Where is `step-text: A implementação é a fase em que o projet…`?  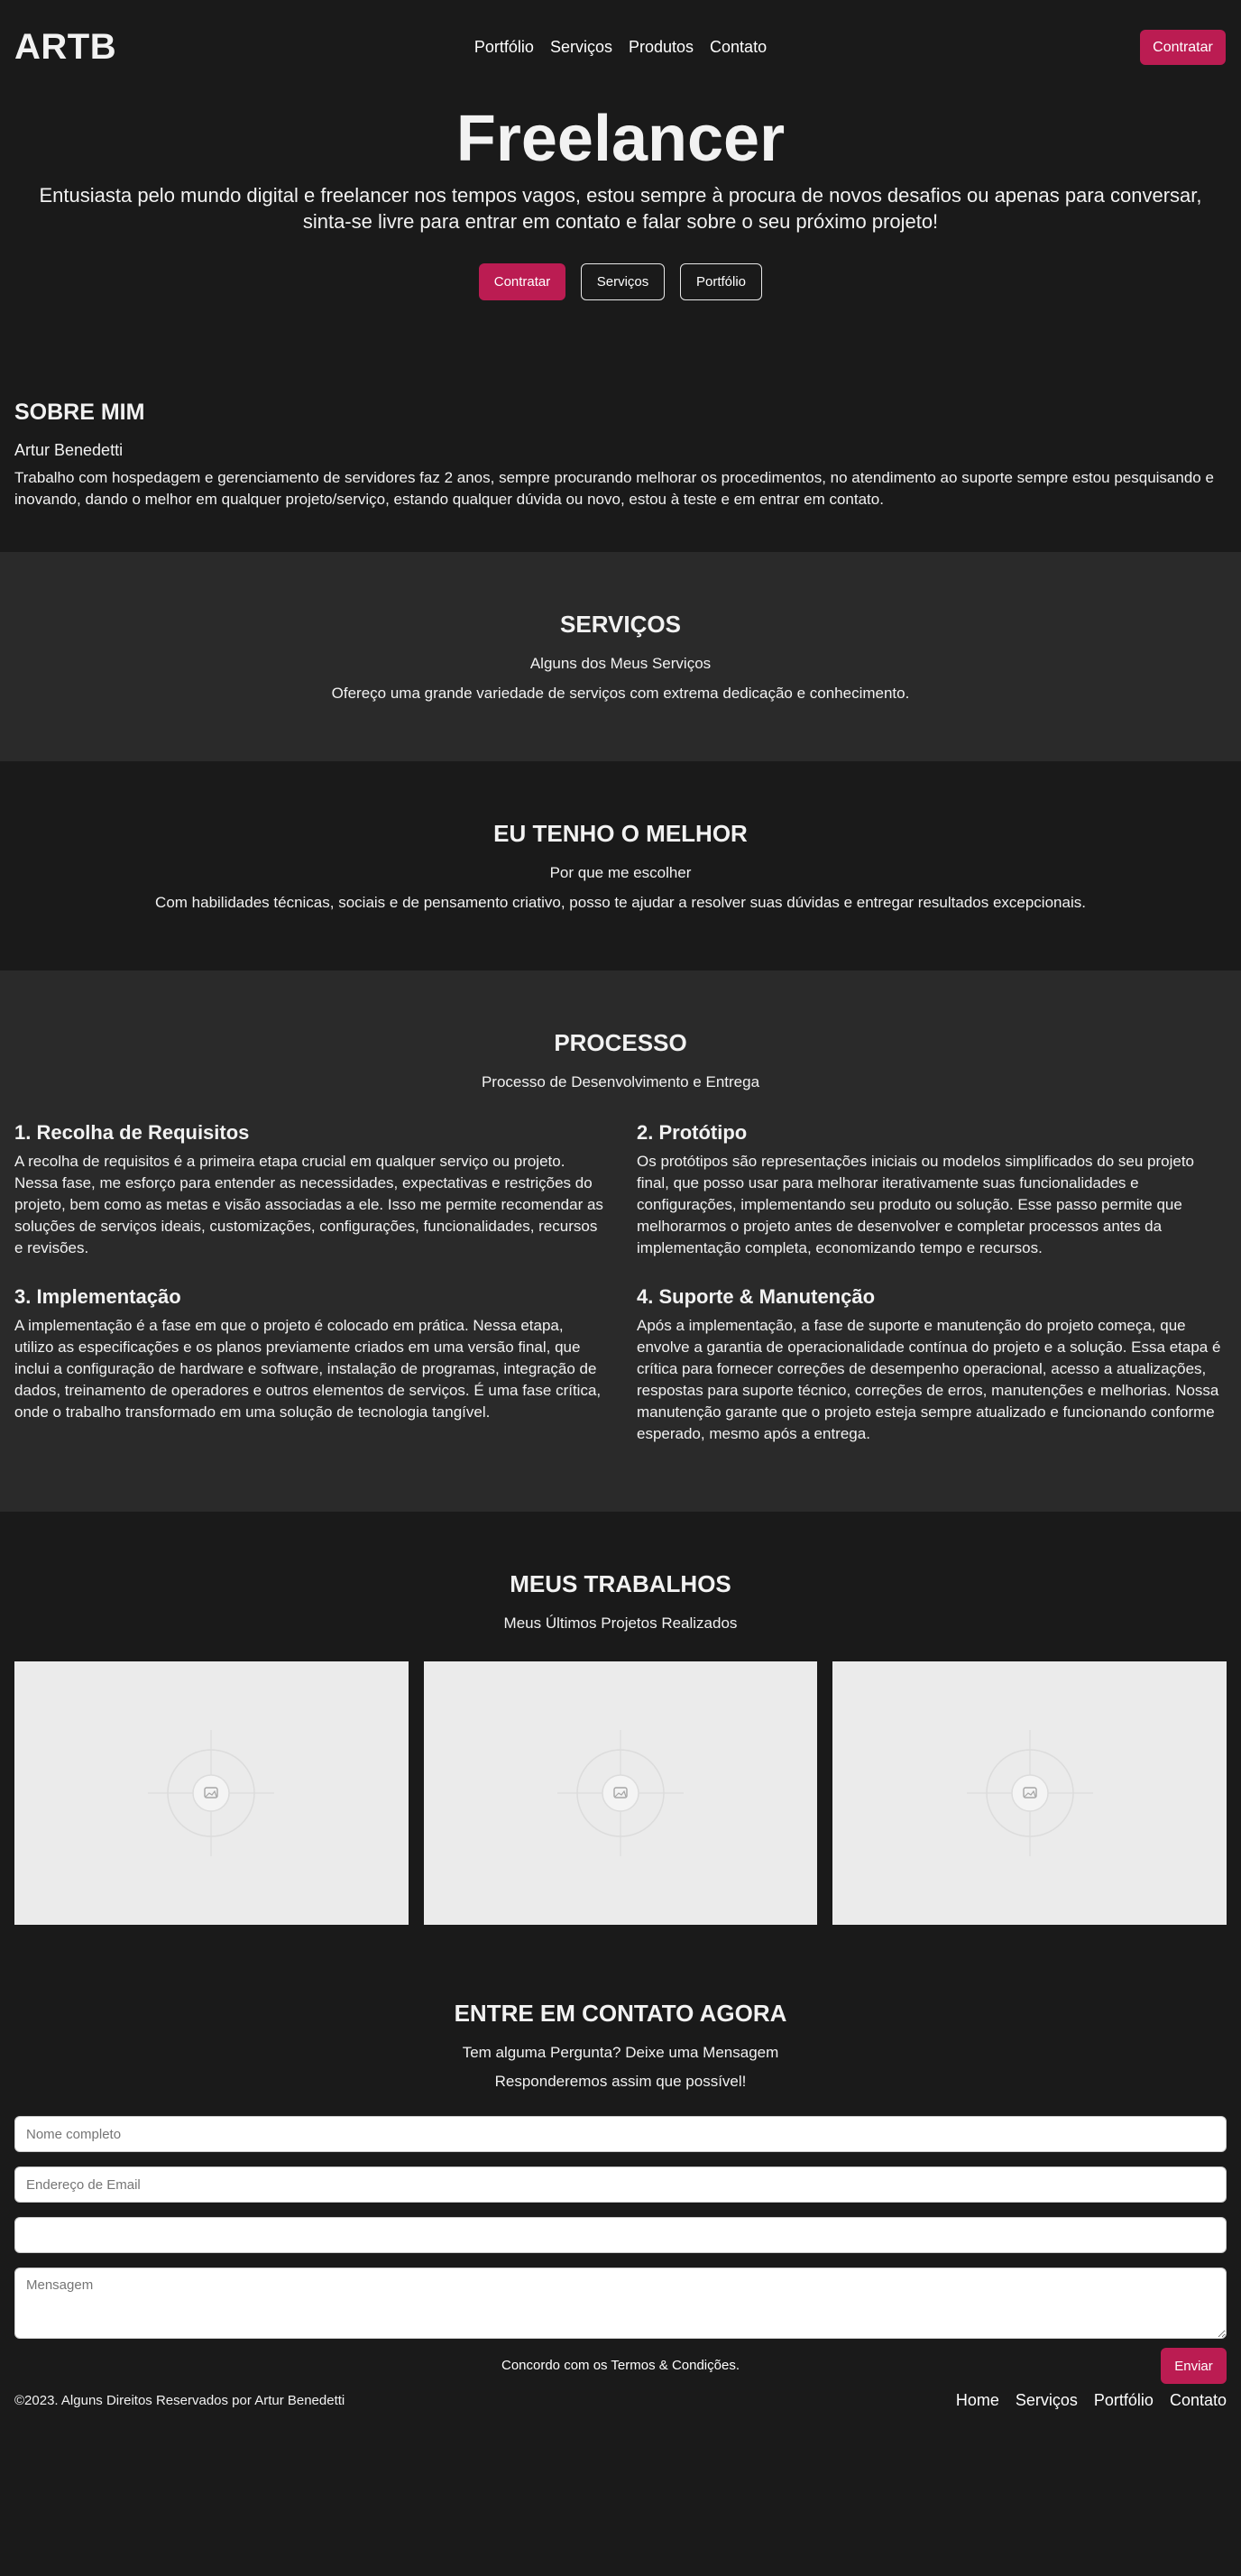 step-text: A implementação é a fase em que o projet… is located at coordinates (308, 1369).